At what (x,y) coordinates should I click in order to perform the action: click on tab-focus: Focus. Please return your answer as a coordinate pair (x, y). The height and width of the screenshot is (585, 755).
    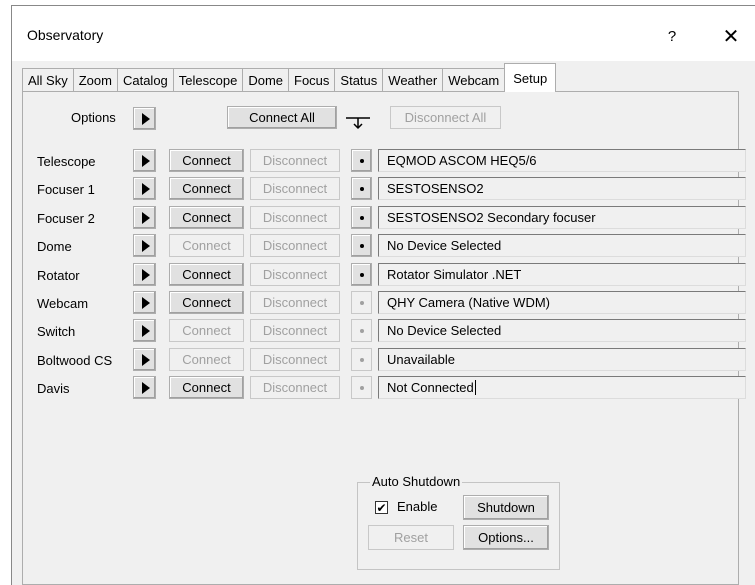
    Looking at the image, I should click on (312, 80).